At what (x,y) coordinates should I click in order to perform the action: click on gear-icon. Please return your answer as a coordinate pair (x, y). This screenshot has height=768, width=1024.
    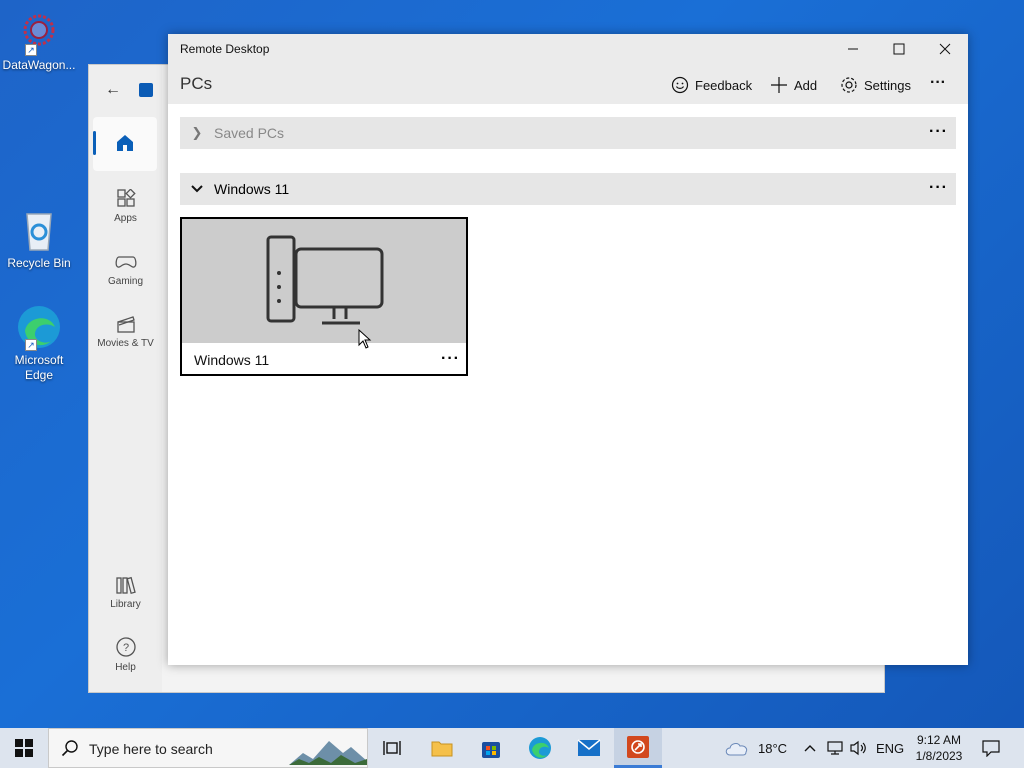
    Looking at the image, I should click on (849, 85).